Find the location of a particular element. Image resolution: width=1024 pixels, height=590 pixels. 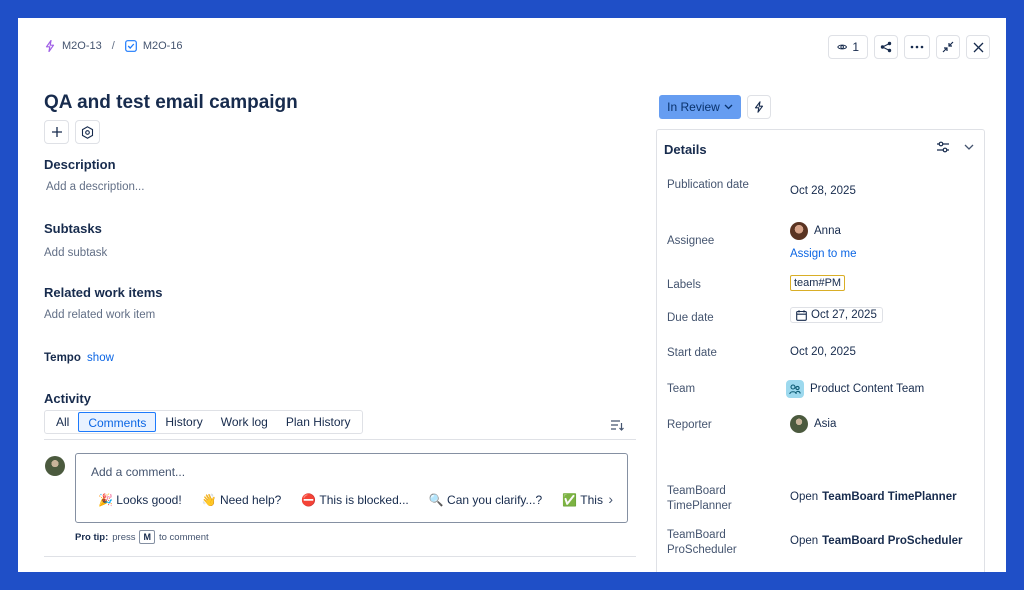

apps-button is located at coordinates (87, 132).